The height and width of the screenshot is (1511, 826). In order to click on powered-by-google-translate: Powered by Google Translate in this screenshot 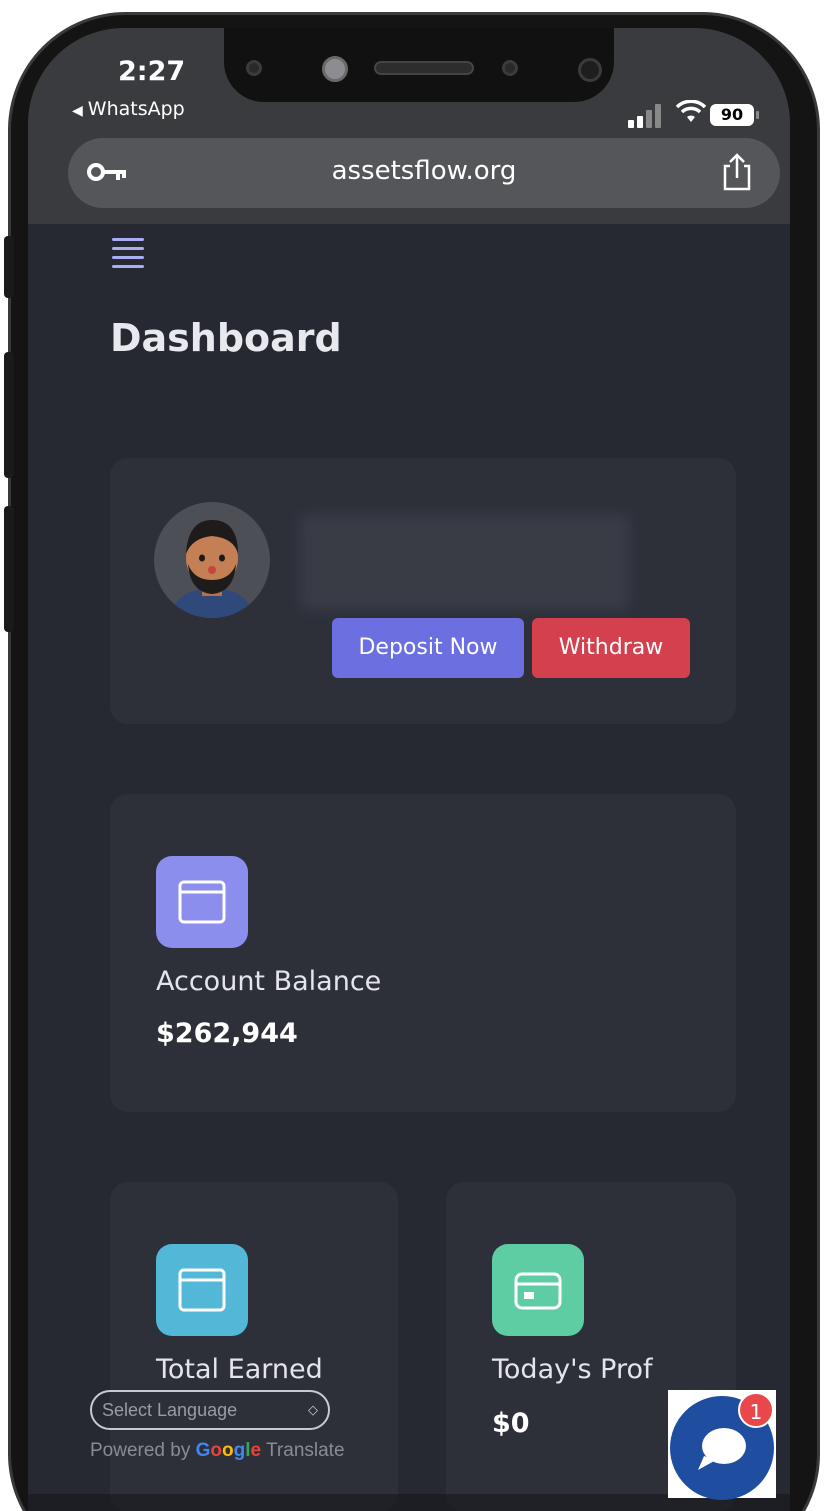, I will do `click(217, 1451)`.